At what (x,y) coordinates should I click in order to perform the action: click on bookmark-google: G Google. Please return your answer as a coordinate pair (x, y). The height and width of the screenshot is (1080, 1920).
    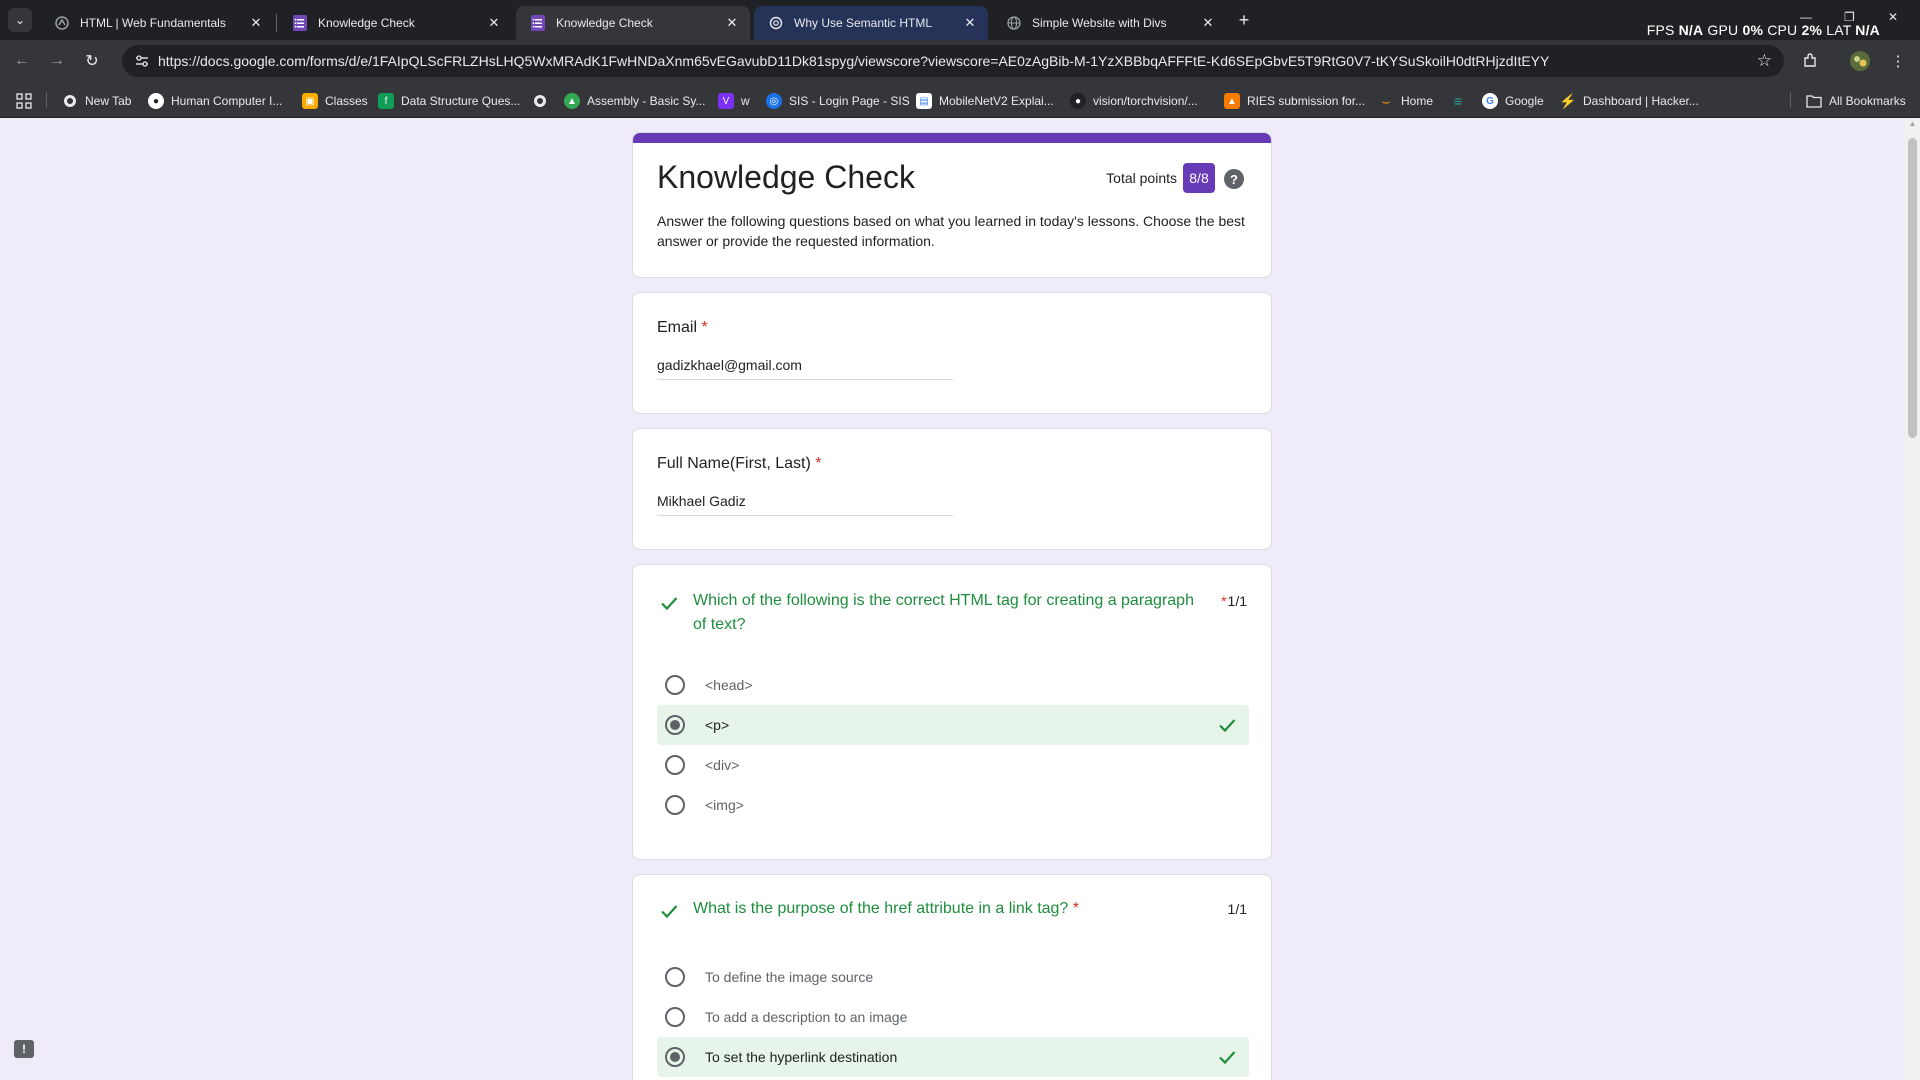
    Looking at the image, I should click on (1513, 101).